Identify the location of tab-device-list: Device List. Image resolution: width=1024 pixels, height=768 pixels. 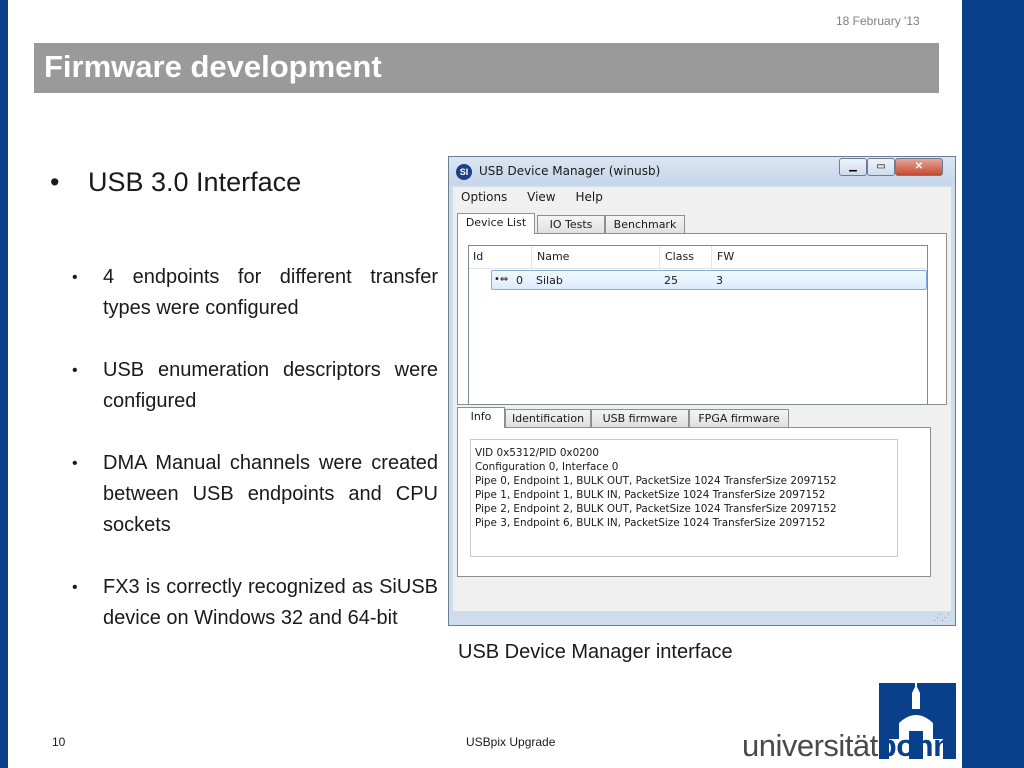
(496, 223).